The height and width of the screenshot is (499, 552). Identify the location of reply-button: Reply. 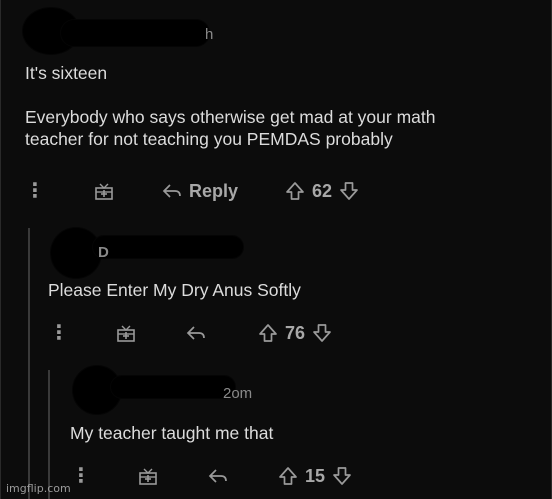
(199, 191).